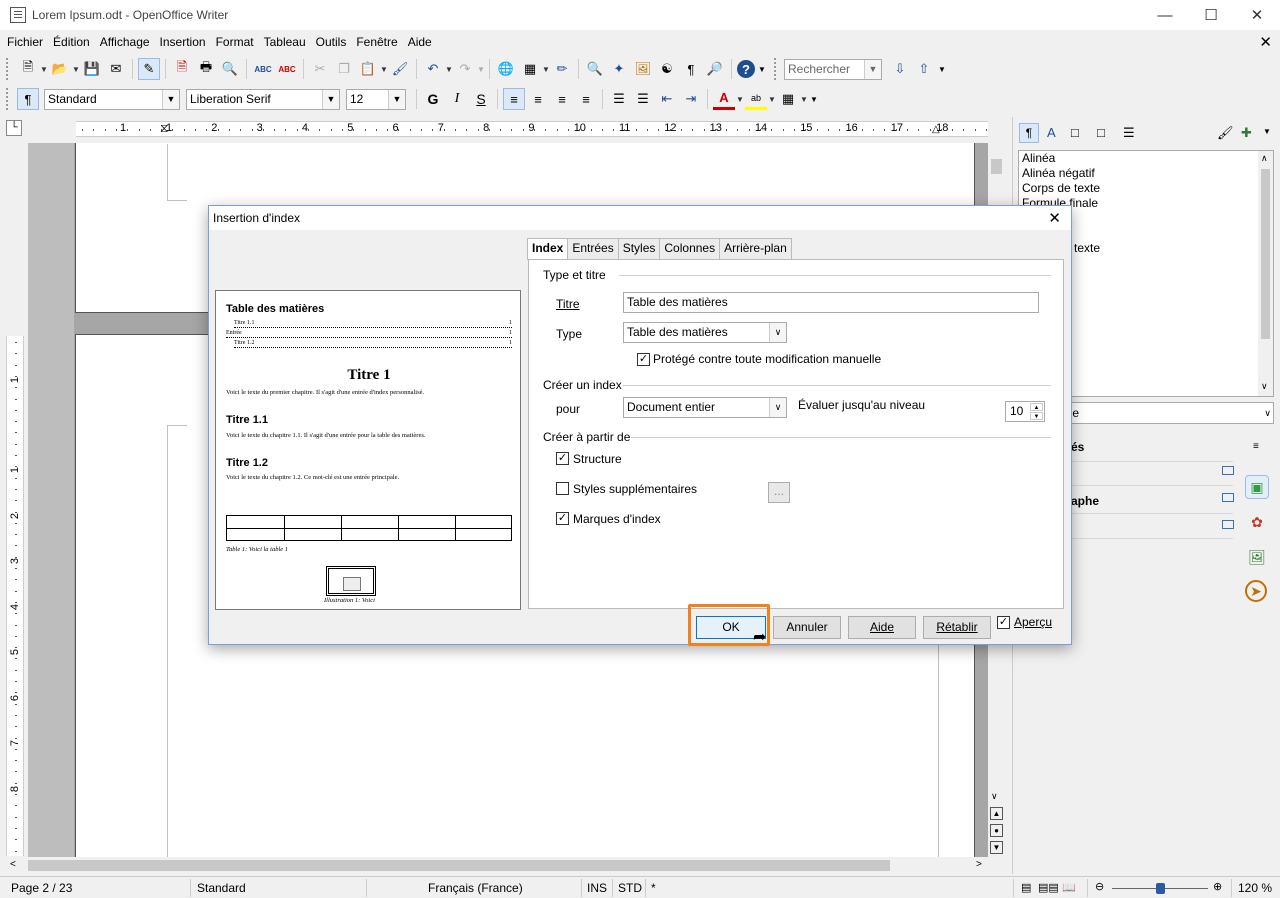 The width and height of the screenshot is (1280, 898). I want to click on paste-dropdown-icon: ▼, so click(384, 69).